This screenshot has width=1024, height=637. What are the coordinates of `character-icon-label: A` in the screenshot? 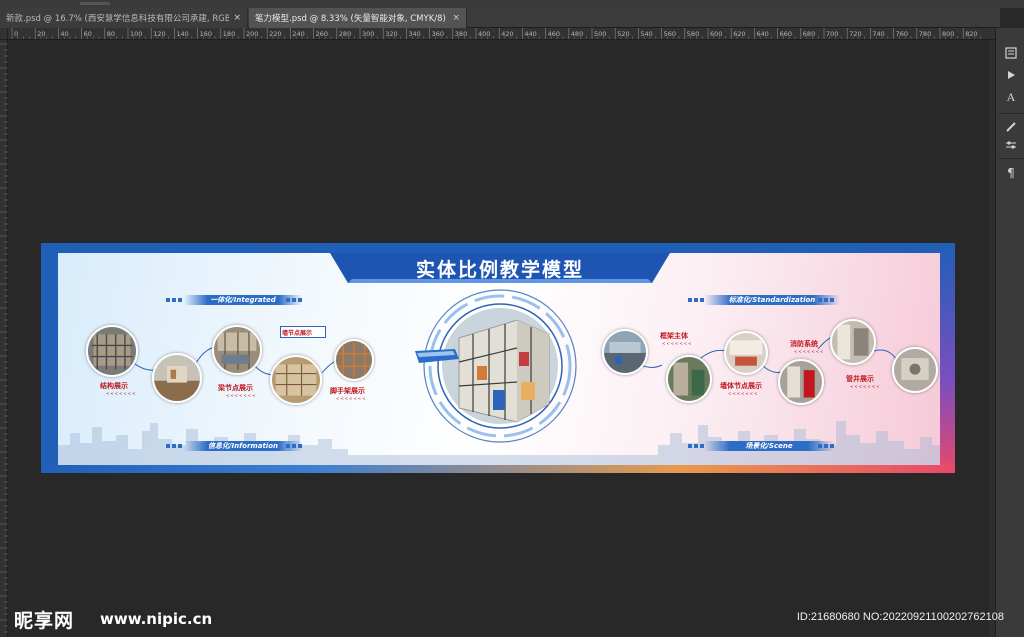 It's located at (1011, 96).